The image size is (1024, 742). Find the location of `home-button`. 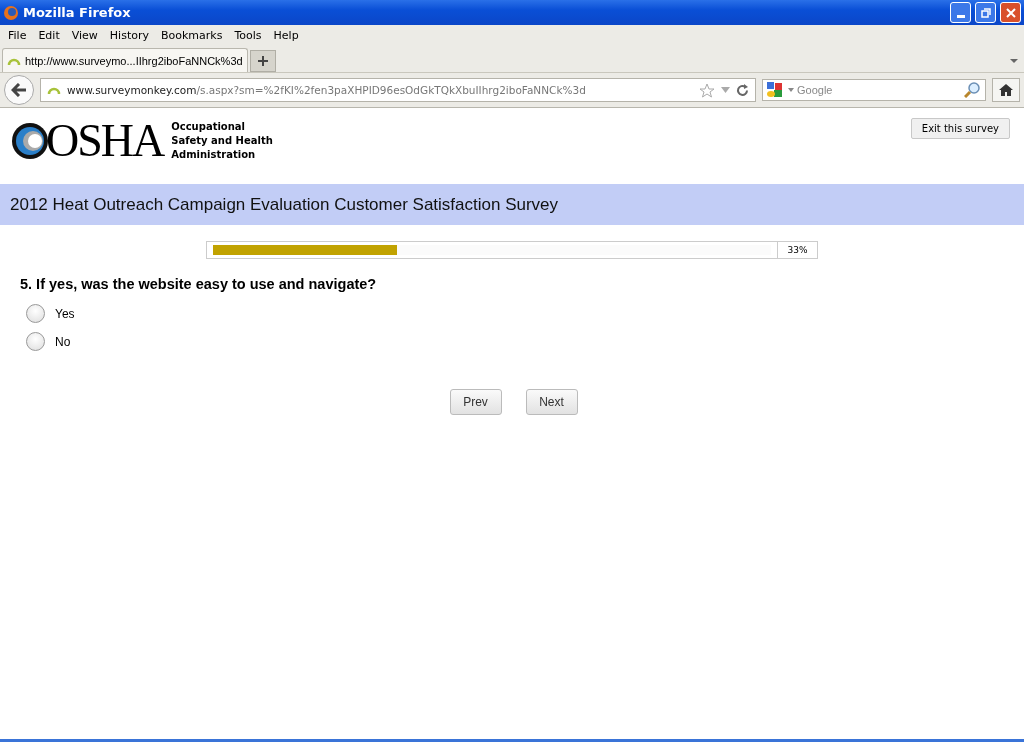

home-button is located at coordinates (1006, 90).